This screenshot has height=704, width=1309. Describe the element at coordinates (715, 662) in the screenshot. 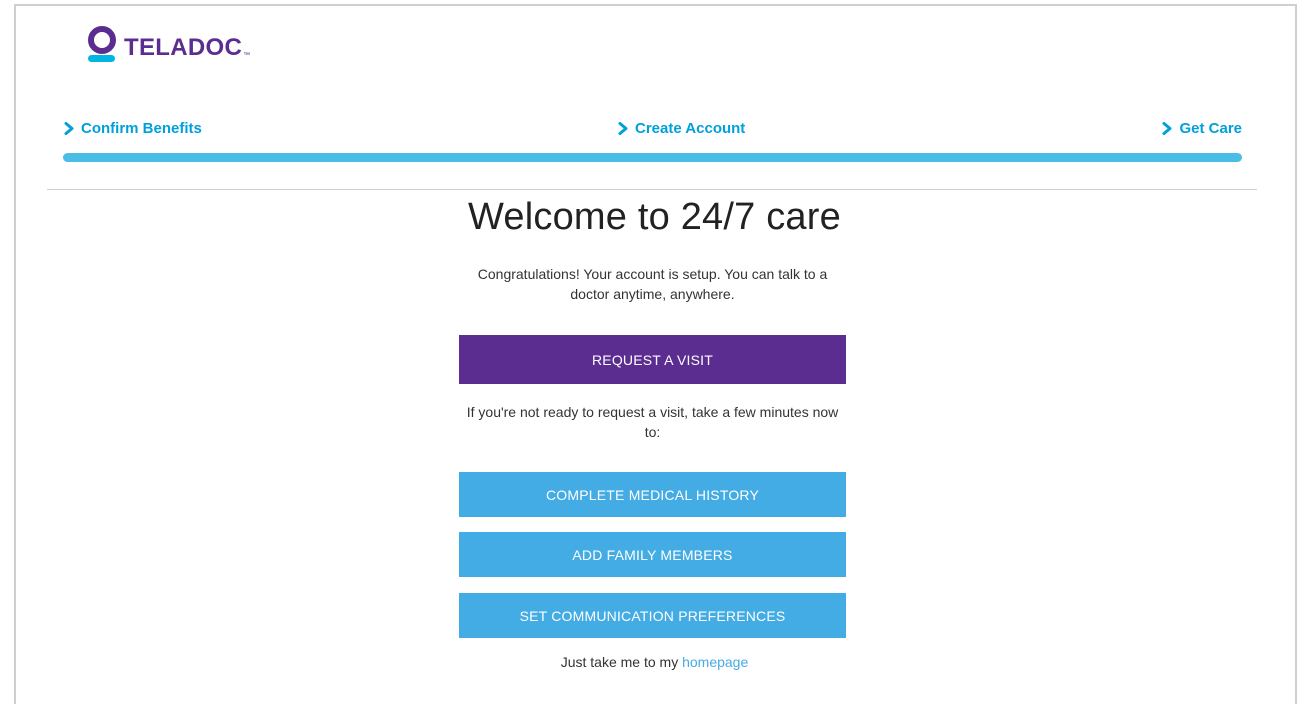

I see `homepage-link: homepage` at that location.